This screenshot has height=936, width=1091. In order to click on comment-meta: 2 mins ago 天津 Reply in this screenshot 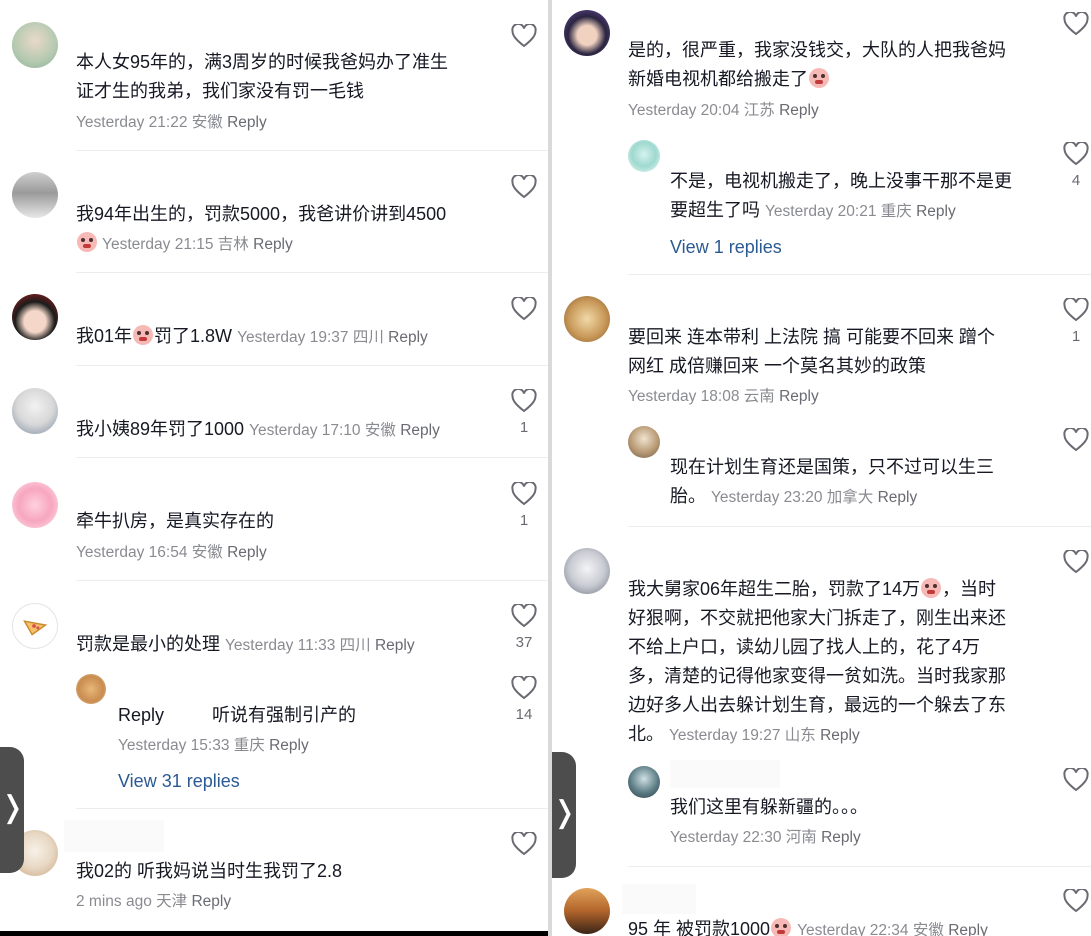, I will do `click(154, 901)`.